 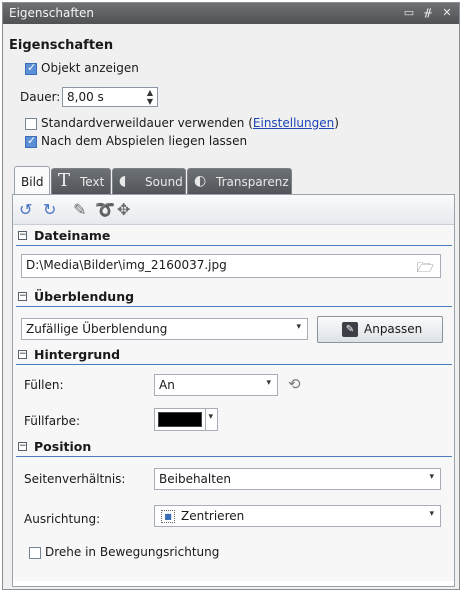 I want to click on rotate-left-icon: ↺, so click(x=25, y=209).